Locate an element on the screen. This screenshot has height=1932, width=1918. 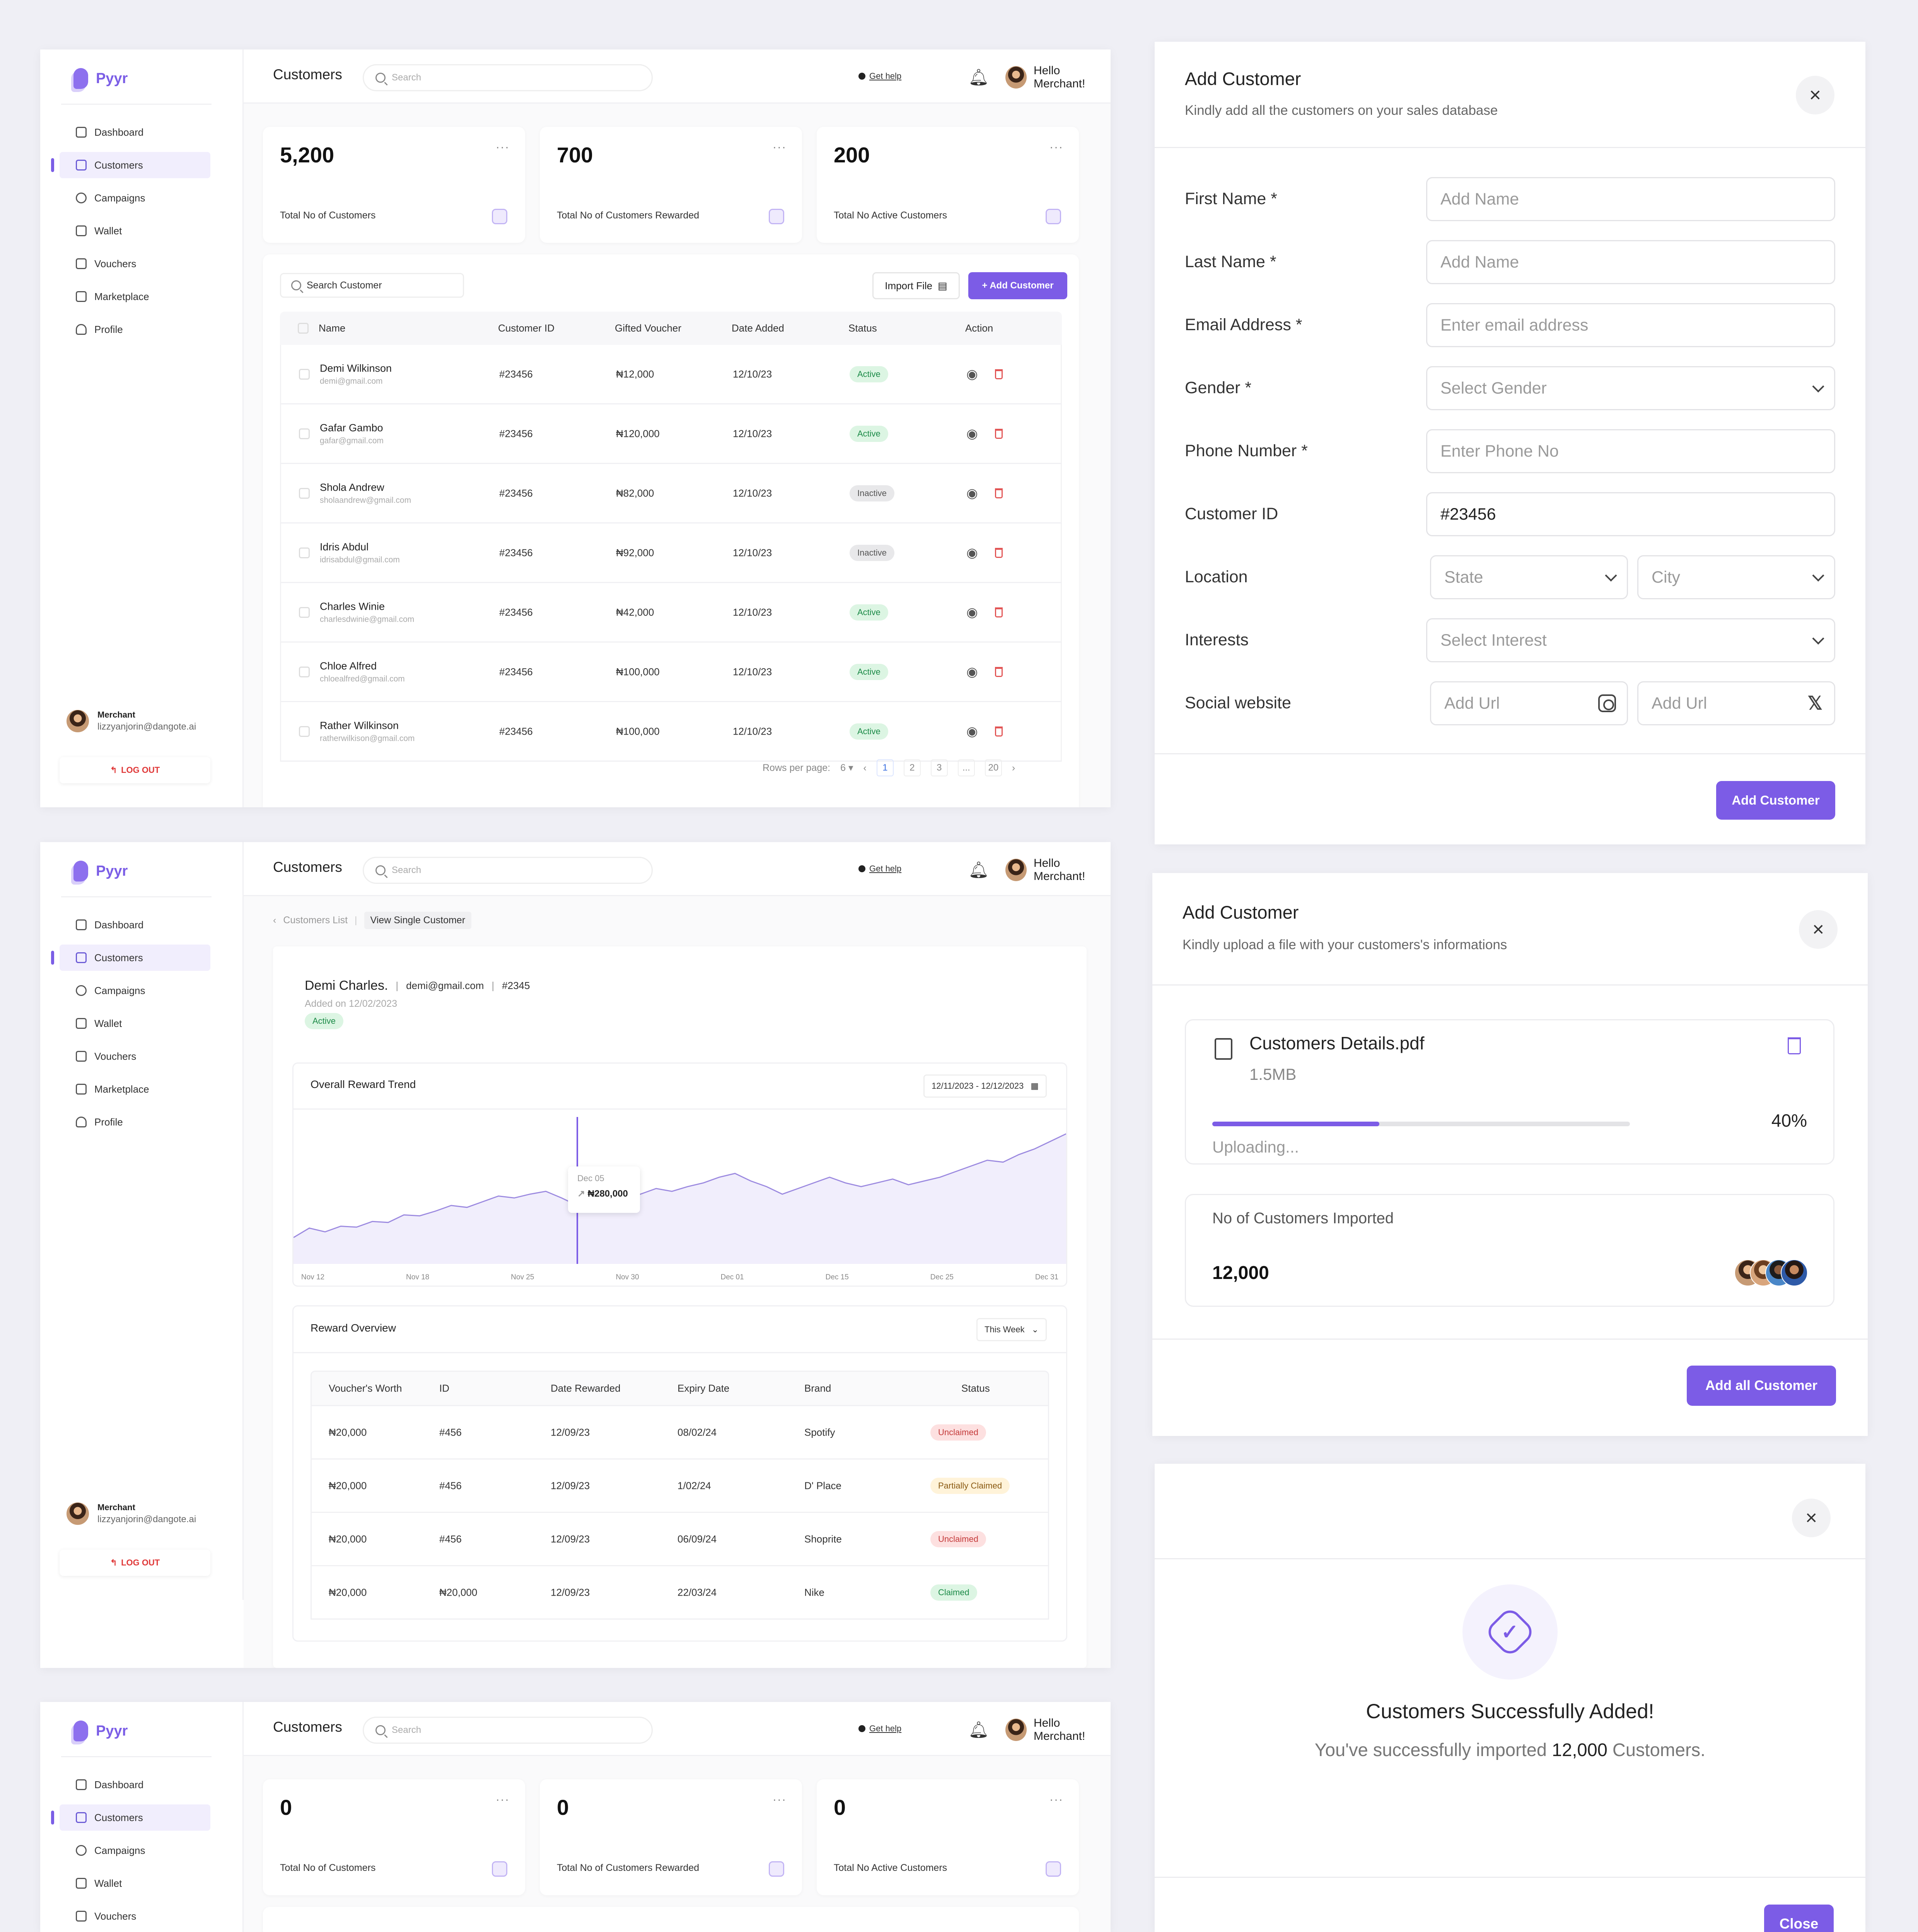
phone-field: Enter Phone No is located at coordinates (1630, 451).